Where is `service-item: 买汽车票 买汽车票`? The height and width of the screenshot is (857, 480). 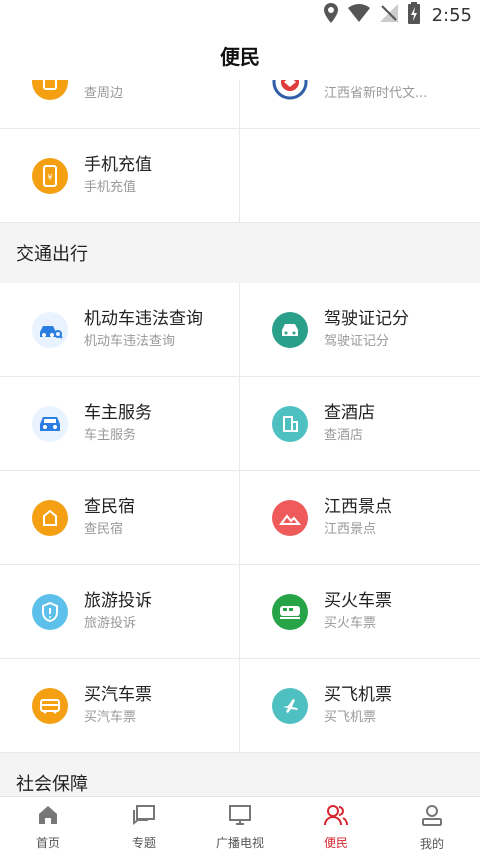
service-item: 买汽车票 买汽车票 is located at coordinates (120, 706).